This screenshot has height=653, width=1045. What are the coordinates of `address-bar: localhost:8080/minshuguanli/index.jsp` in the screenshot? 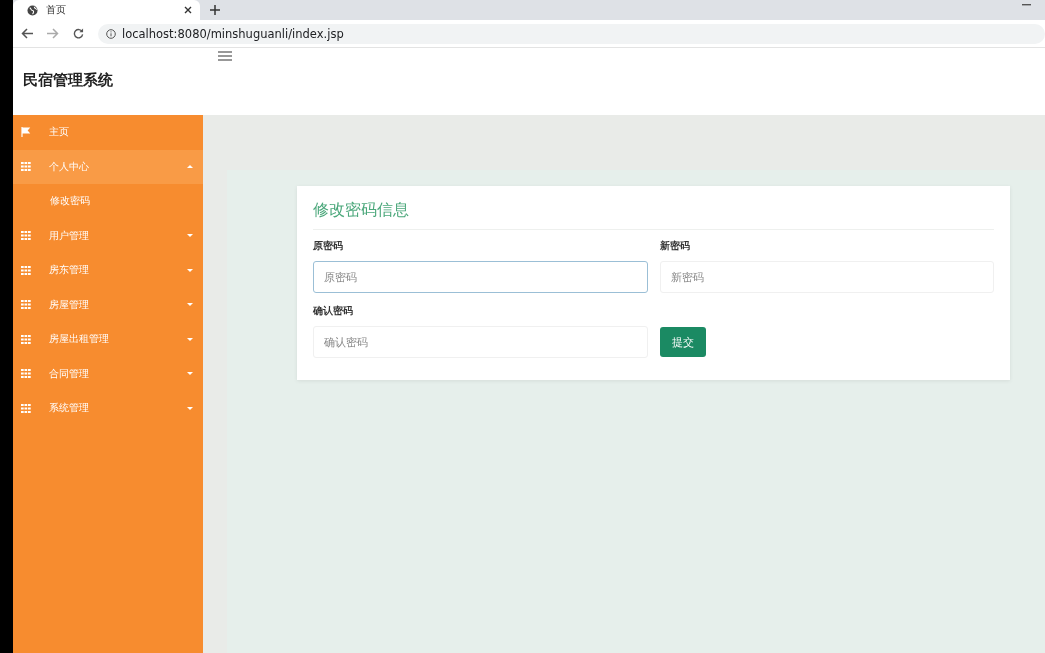 It's located at (571, 33).